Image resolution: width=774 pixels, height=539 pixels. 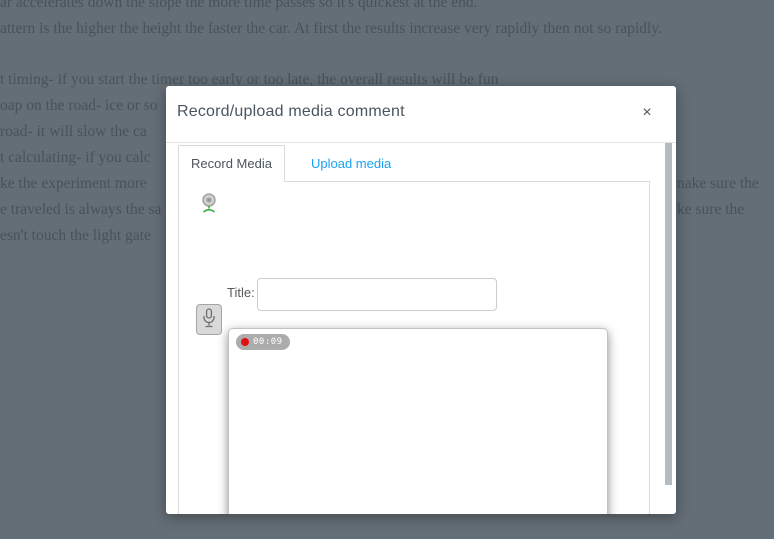 I want to click on recording-timer: 00:09, so click(x=268, y=342).